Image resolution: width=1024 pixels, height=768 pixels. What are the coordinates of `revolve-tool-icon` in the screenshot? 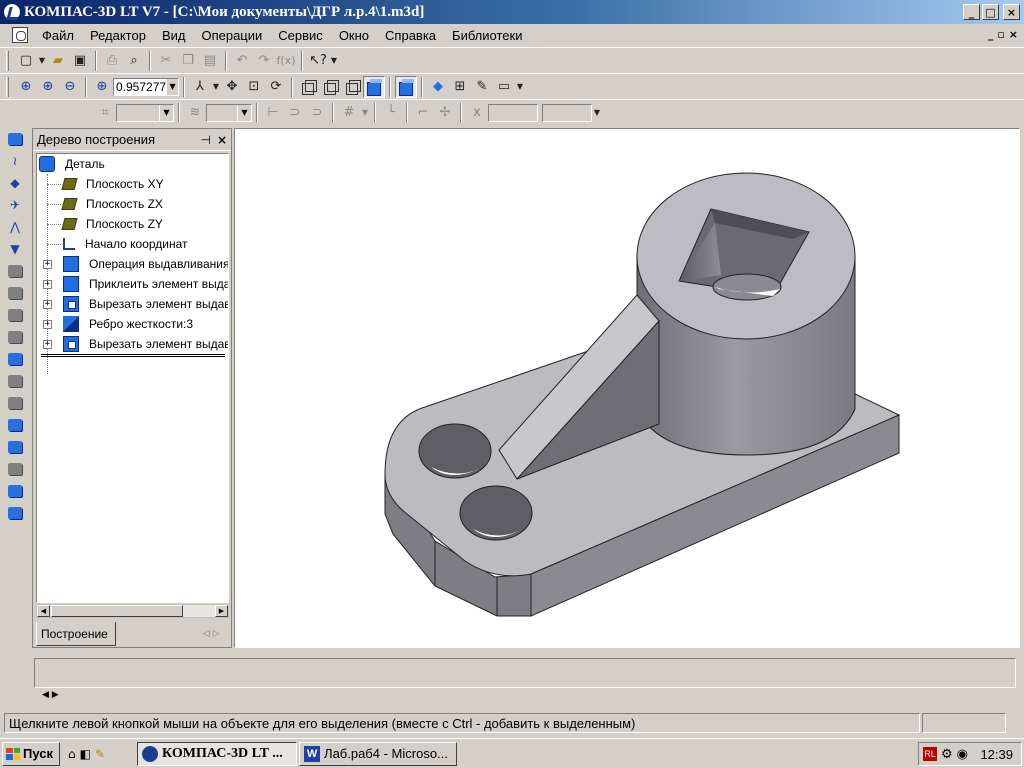 It's located at (15, 293).